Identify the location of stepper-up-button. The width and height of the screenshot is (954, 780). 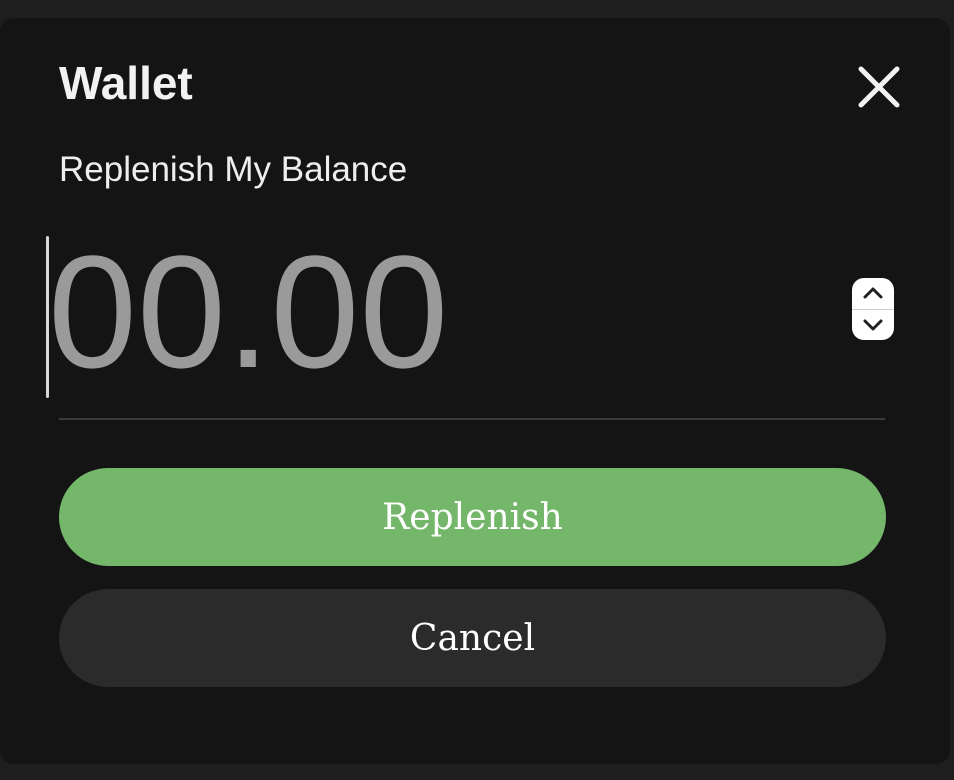
(873, 294).